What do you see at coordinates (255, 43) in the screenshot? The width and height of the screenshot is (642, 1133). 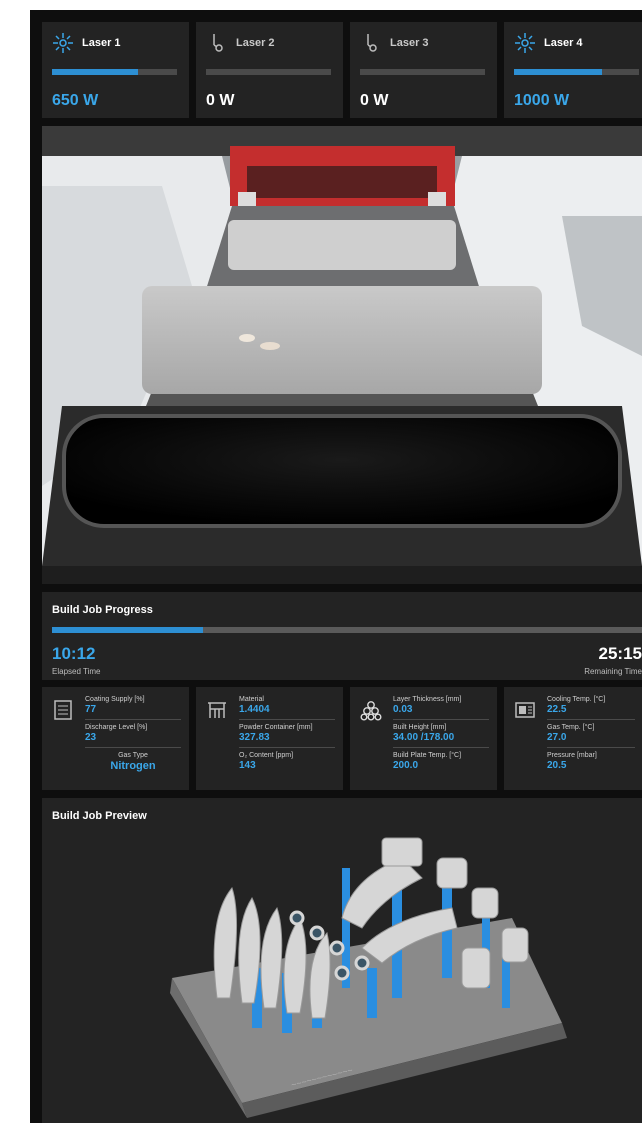 I see `laser-name: Laser 2` at bounding box center [255, 43].